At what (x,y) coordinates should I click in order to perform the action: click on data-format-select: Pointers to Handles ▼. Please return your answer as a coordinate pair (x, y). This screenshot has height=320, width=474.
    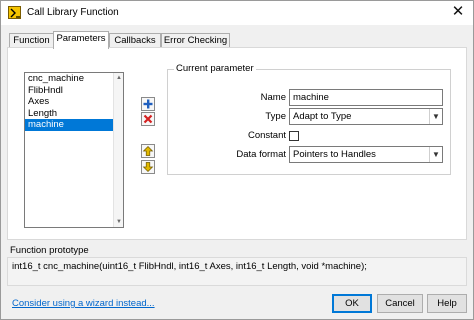
    Looking at the image, I should click on (366, 154).